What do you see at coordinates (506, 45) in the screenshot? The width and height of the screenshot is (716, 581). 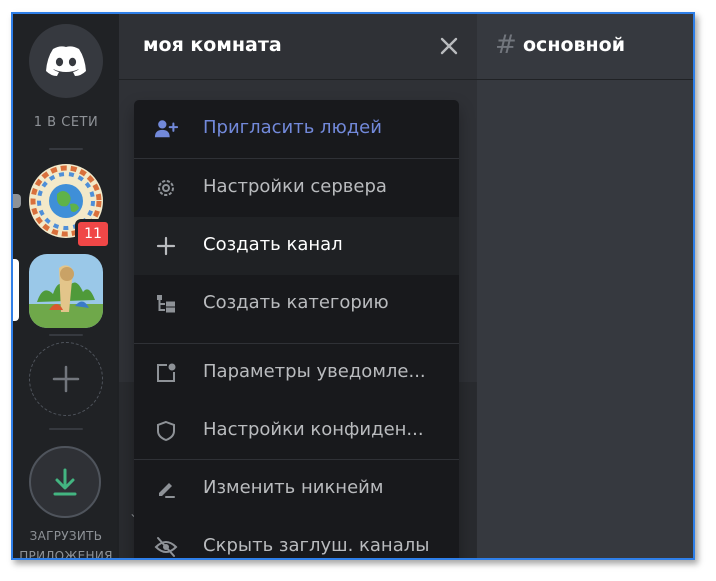 I see `channel-hash-icon: #` at bounding box center [506, 45].